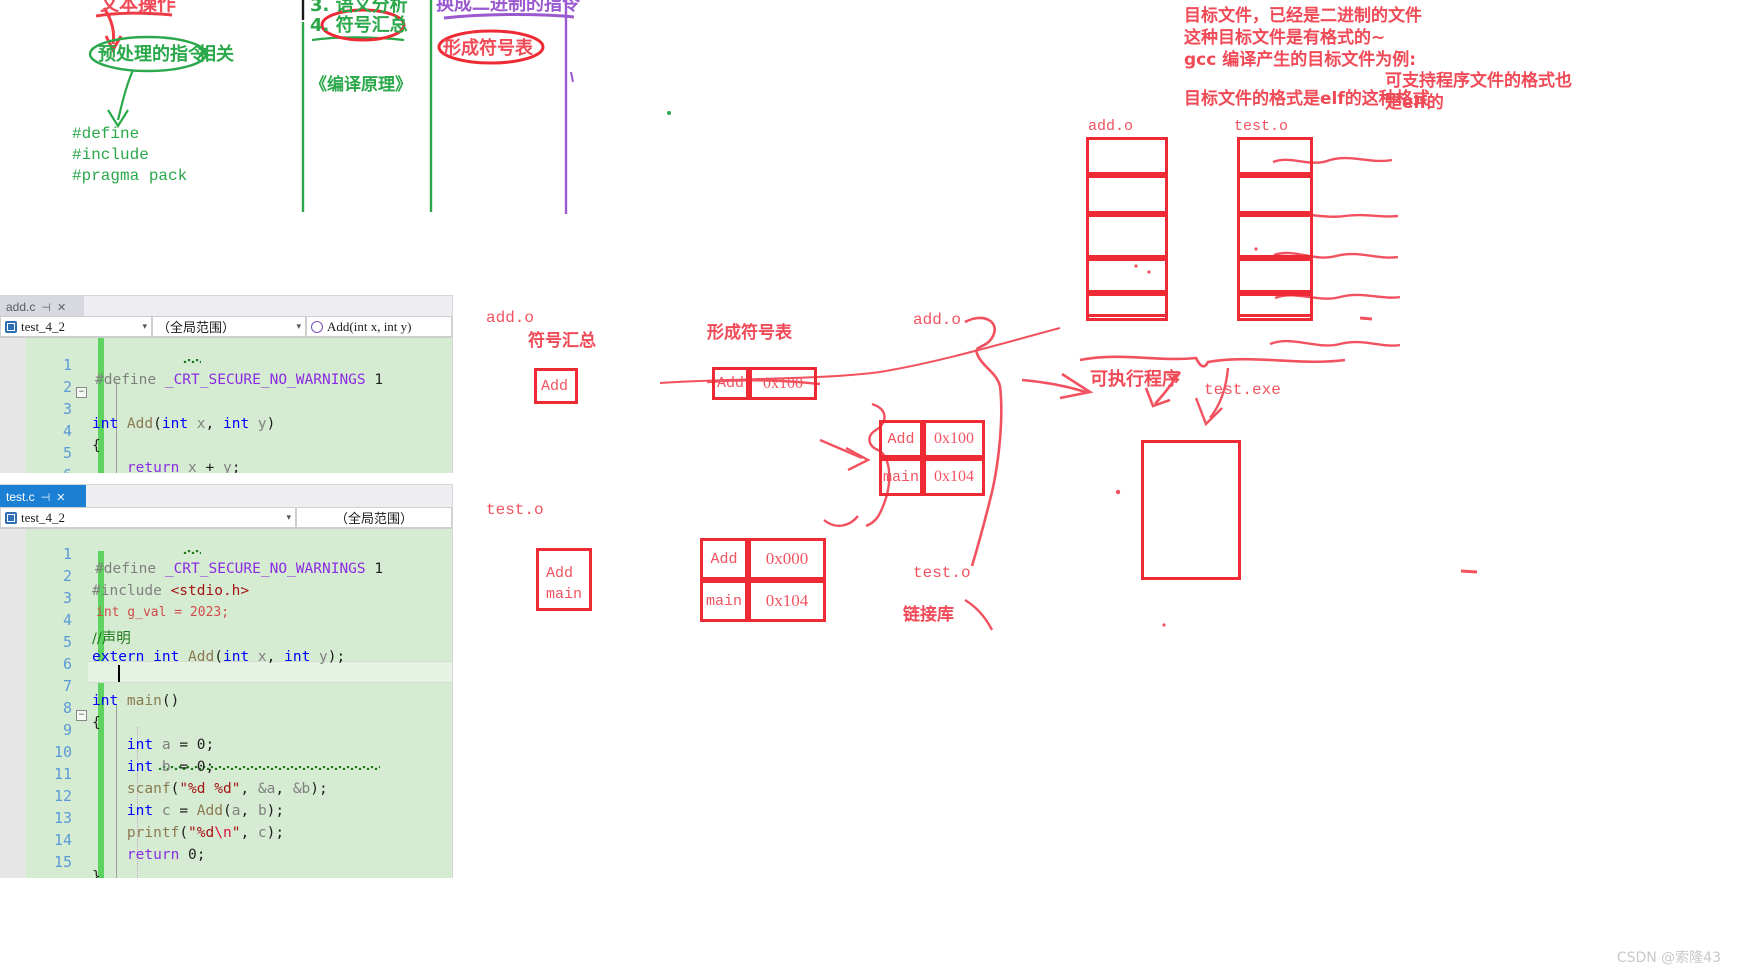 The image size is (1737, 977). I want to click on code-line: 5 extern int Add(int x, int y);, so click(226, 641).